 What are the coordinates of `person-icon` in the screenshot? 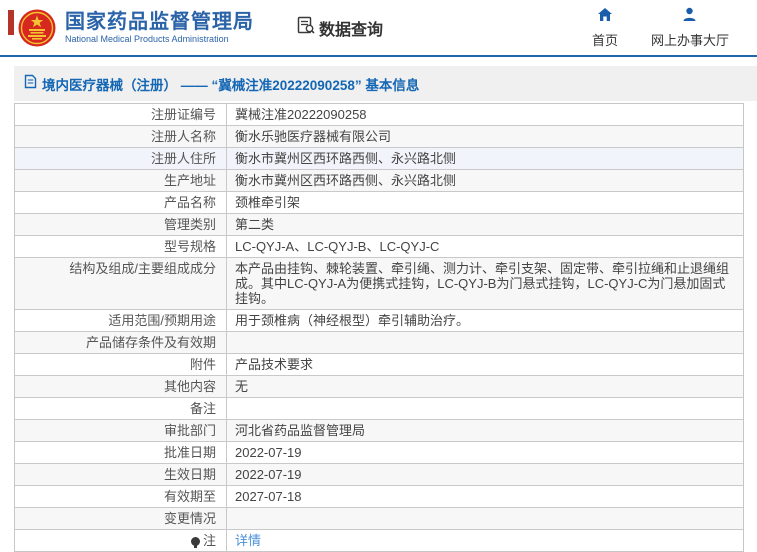 It's located at (689, 17).